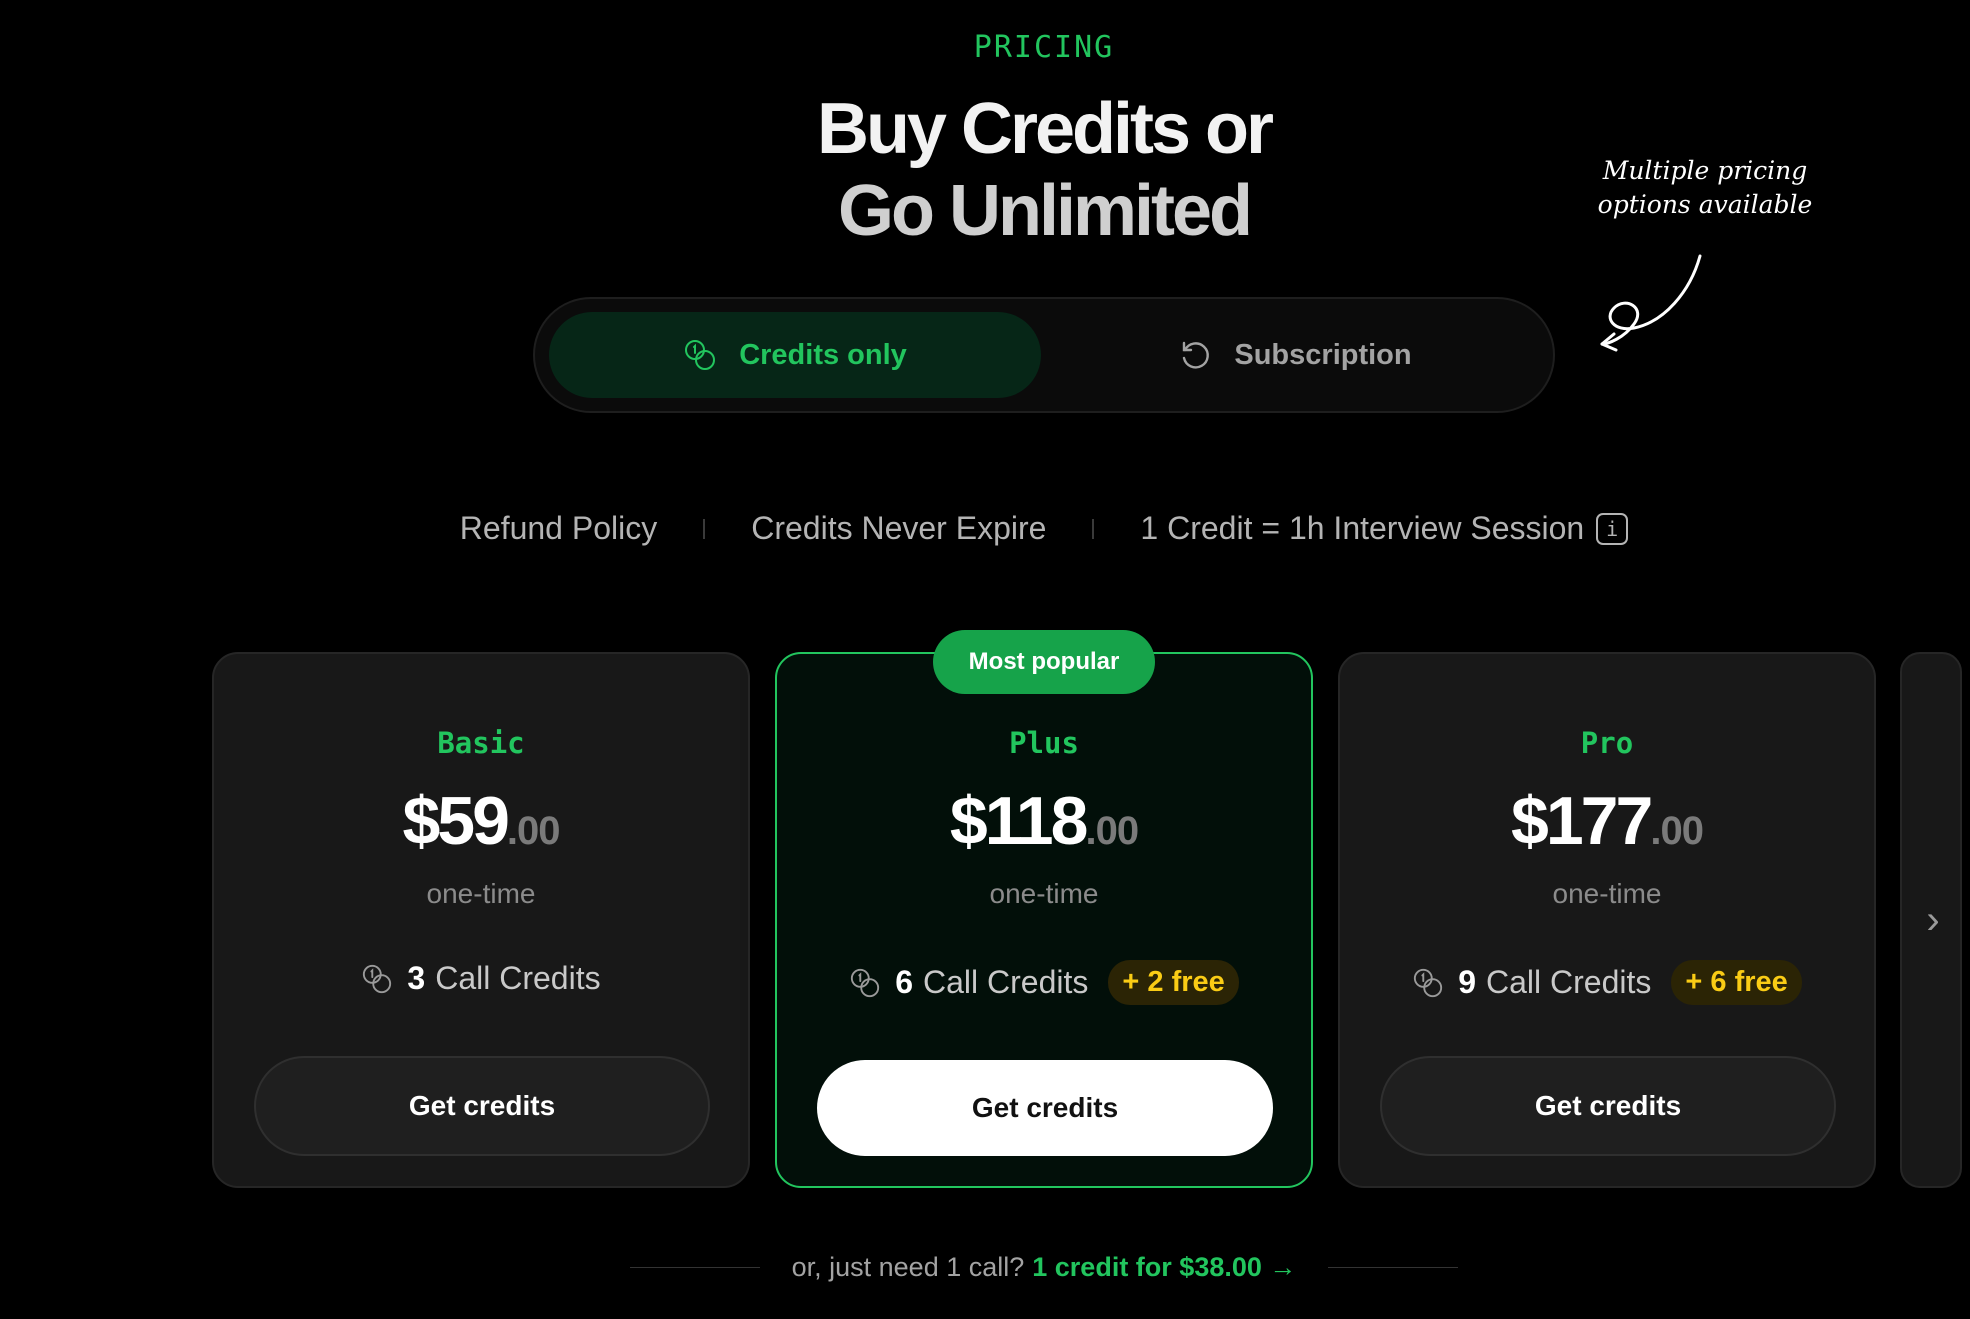  What do you see at coordinates (1612, 528) in the screenshot?
I see `info-icon: i` at bounding box center [1612, 528].